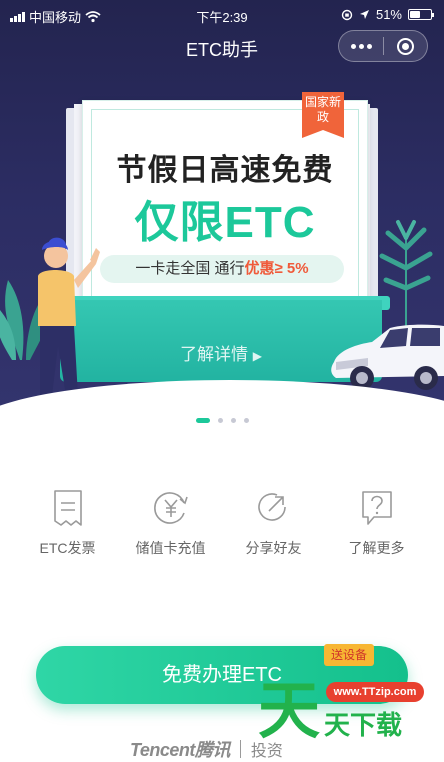  What do you see at coordinates (361, 46) in the screenshot?
I see `more-dots-icon` at bounding box center [361, 46].